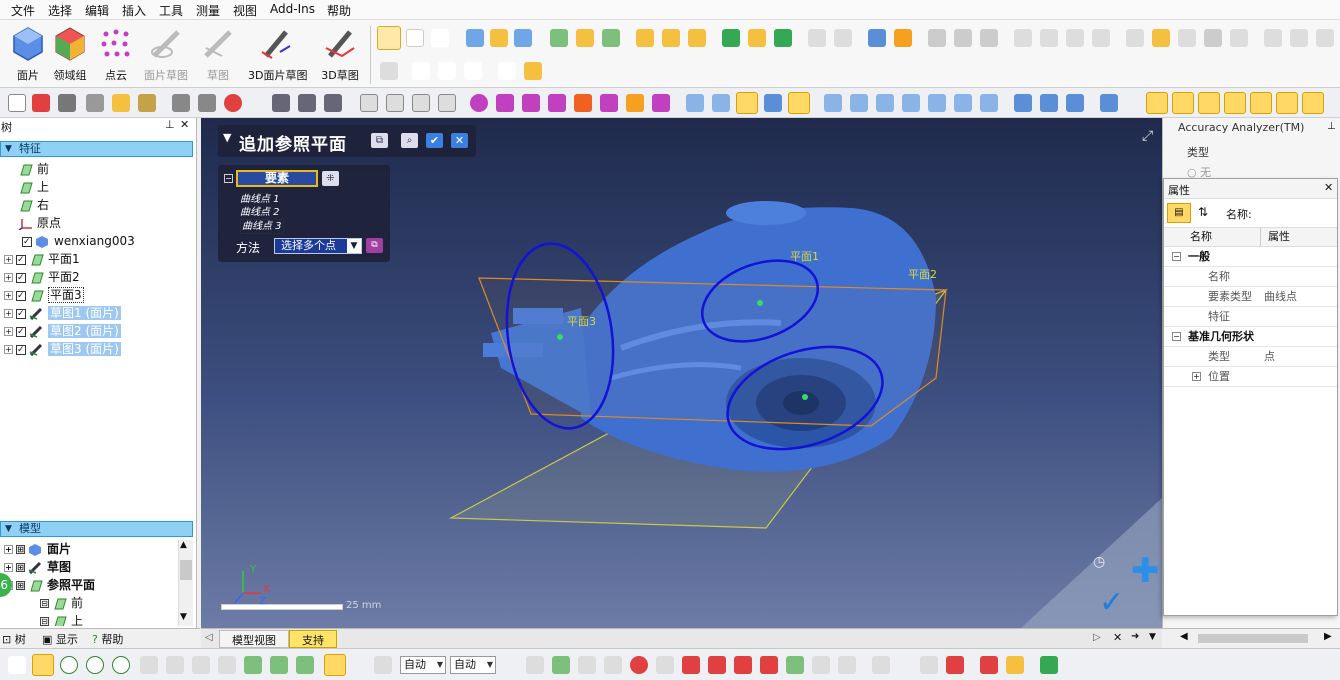 Image resolution: width=1340 pixels, height=680 pixels. What do you see at coordinates (421, 71) in the screenshot?
I see `mirror-icon` at bounding box center [421, 71].